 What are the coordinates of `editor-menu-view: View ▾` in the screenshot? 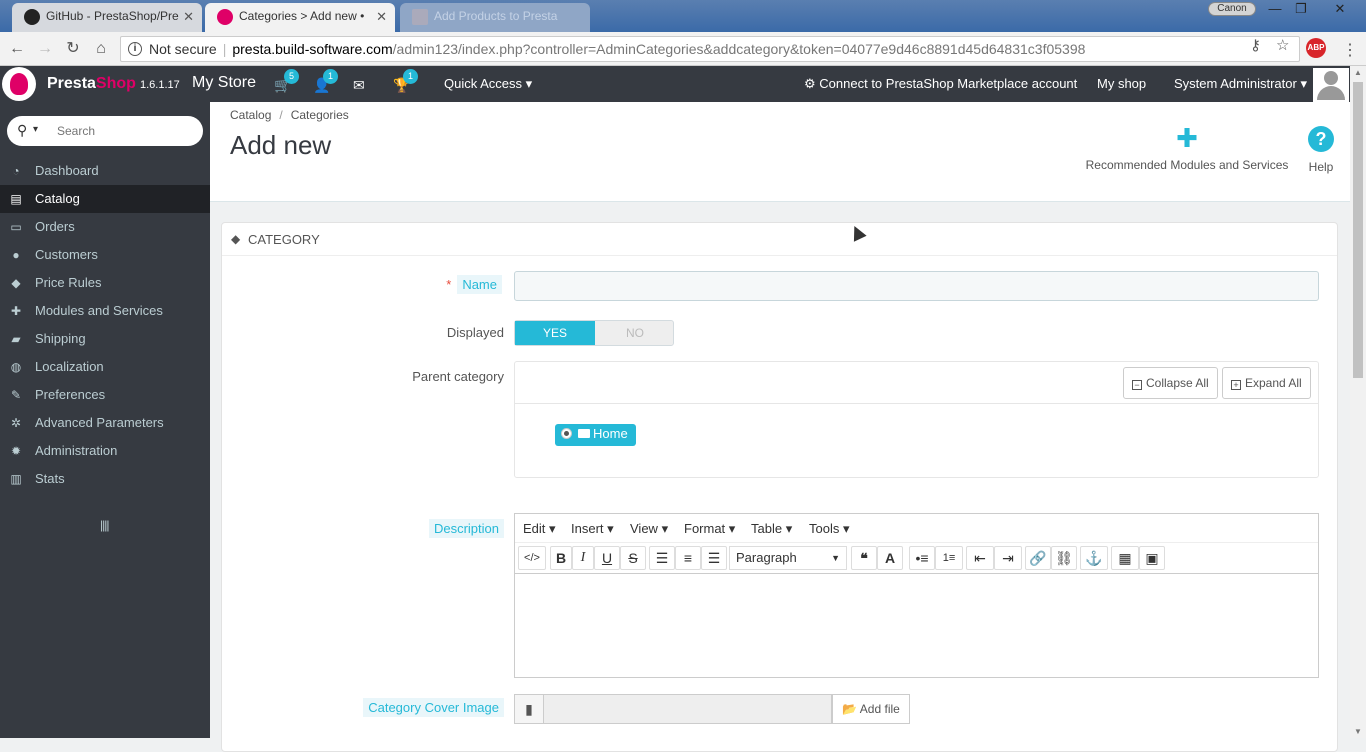 It's located at (649, 529).